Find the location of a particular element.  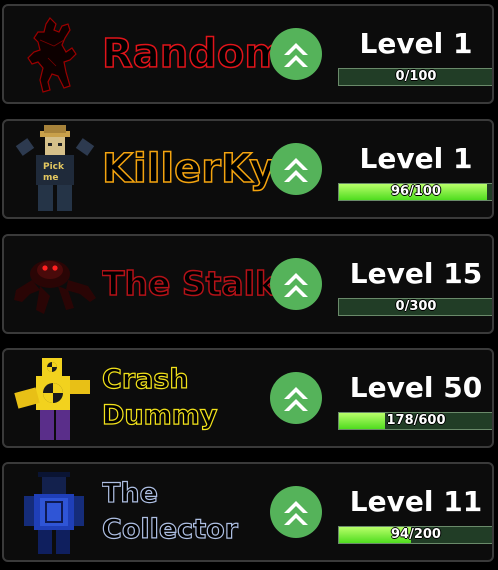

xp-progress-bar: 96/100 is located at coordinates (415, 192).